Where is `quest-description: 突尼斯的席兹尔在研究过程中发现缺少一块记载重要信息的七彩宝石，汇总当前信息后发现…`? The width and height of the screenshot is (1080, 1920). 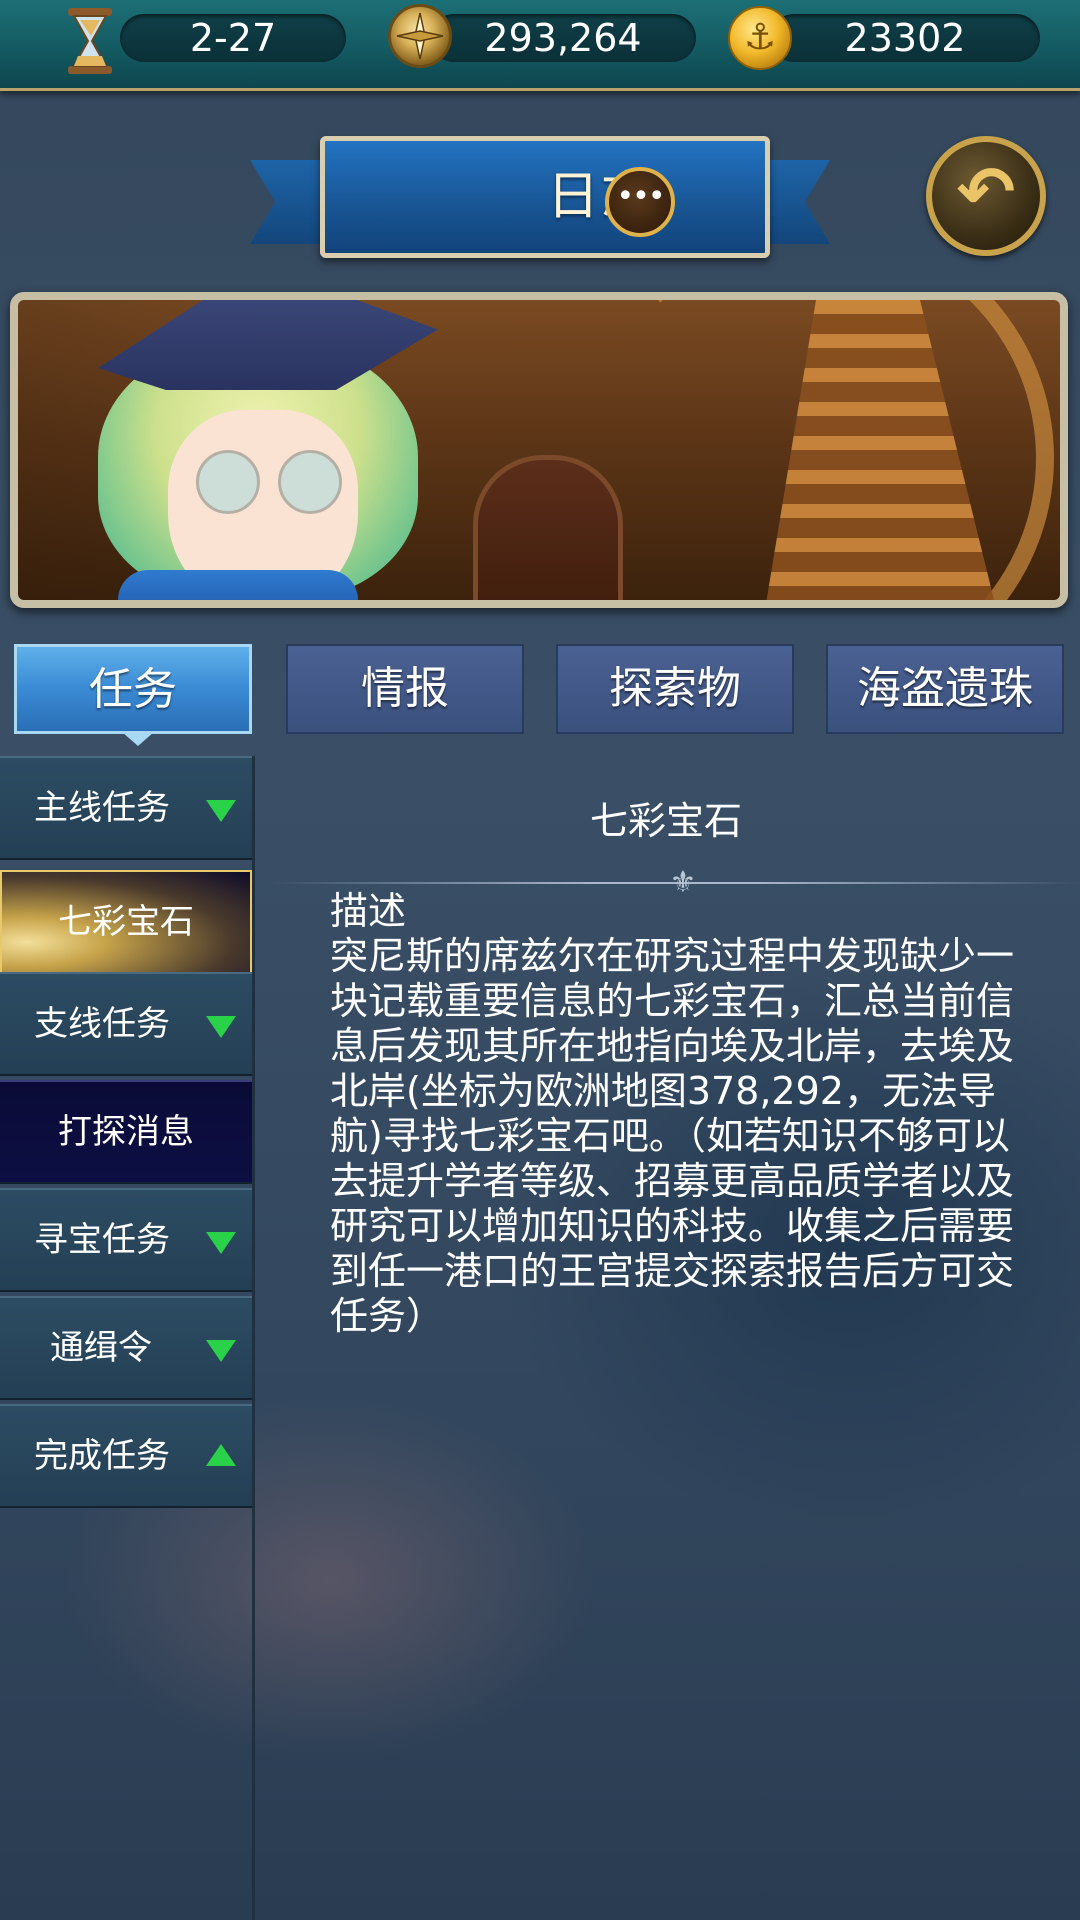
quest-description: 突尼斯的席兹尔在研究过程中发现缺少一块记载重要信息的七彩宝石，汇总当前信息后发现… is located at coordinates (672, 1136).